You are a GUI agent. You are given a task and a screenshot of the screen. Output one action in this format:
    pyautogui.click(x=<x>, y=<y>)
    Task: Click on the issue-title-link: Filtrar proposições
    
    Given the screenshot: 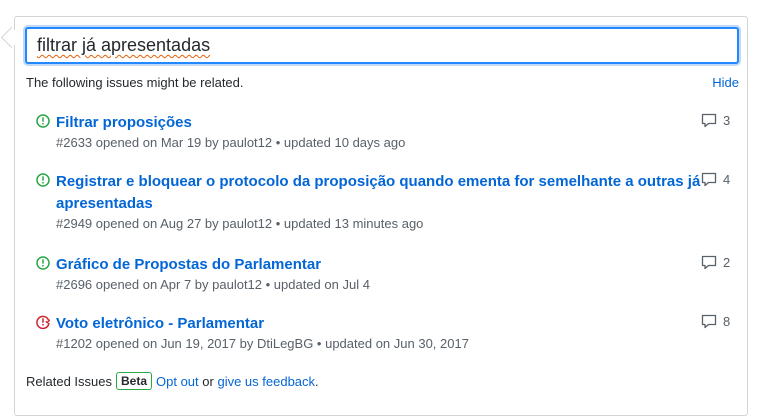 What is the action you would take?
    pyautogui.click(x=381, y=123)
    